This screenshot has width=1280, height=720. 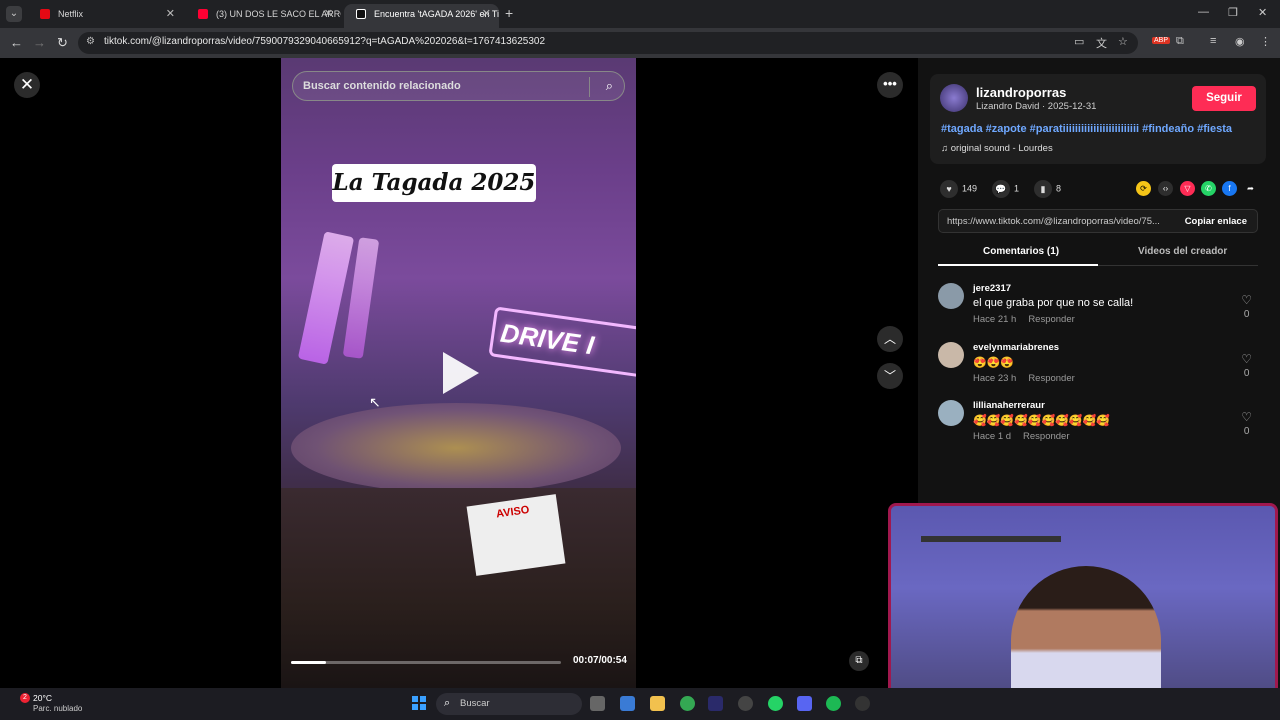 I want to click on play-icon, so click(x=461, y=373).